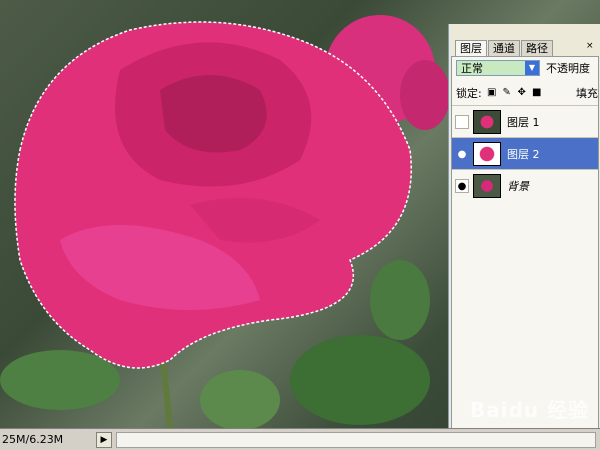 This screenshot has height=450, width=600. What do you see at coordinates (537, 93) in the screenshot?
I see `lock-icon: ■` at bounding box center [537, 93].